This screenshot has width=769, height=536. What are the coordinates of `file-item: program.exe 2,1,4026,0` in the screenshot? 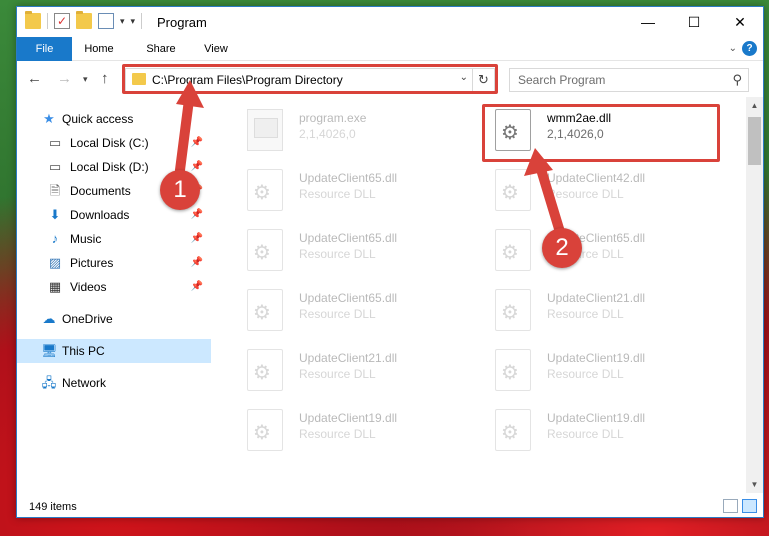 It's located at (352, 131).